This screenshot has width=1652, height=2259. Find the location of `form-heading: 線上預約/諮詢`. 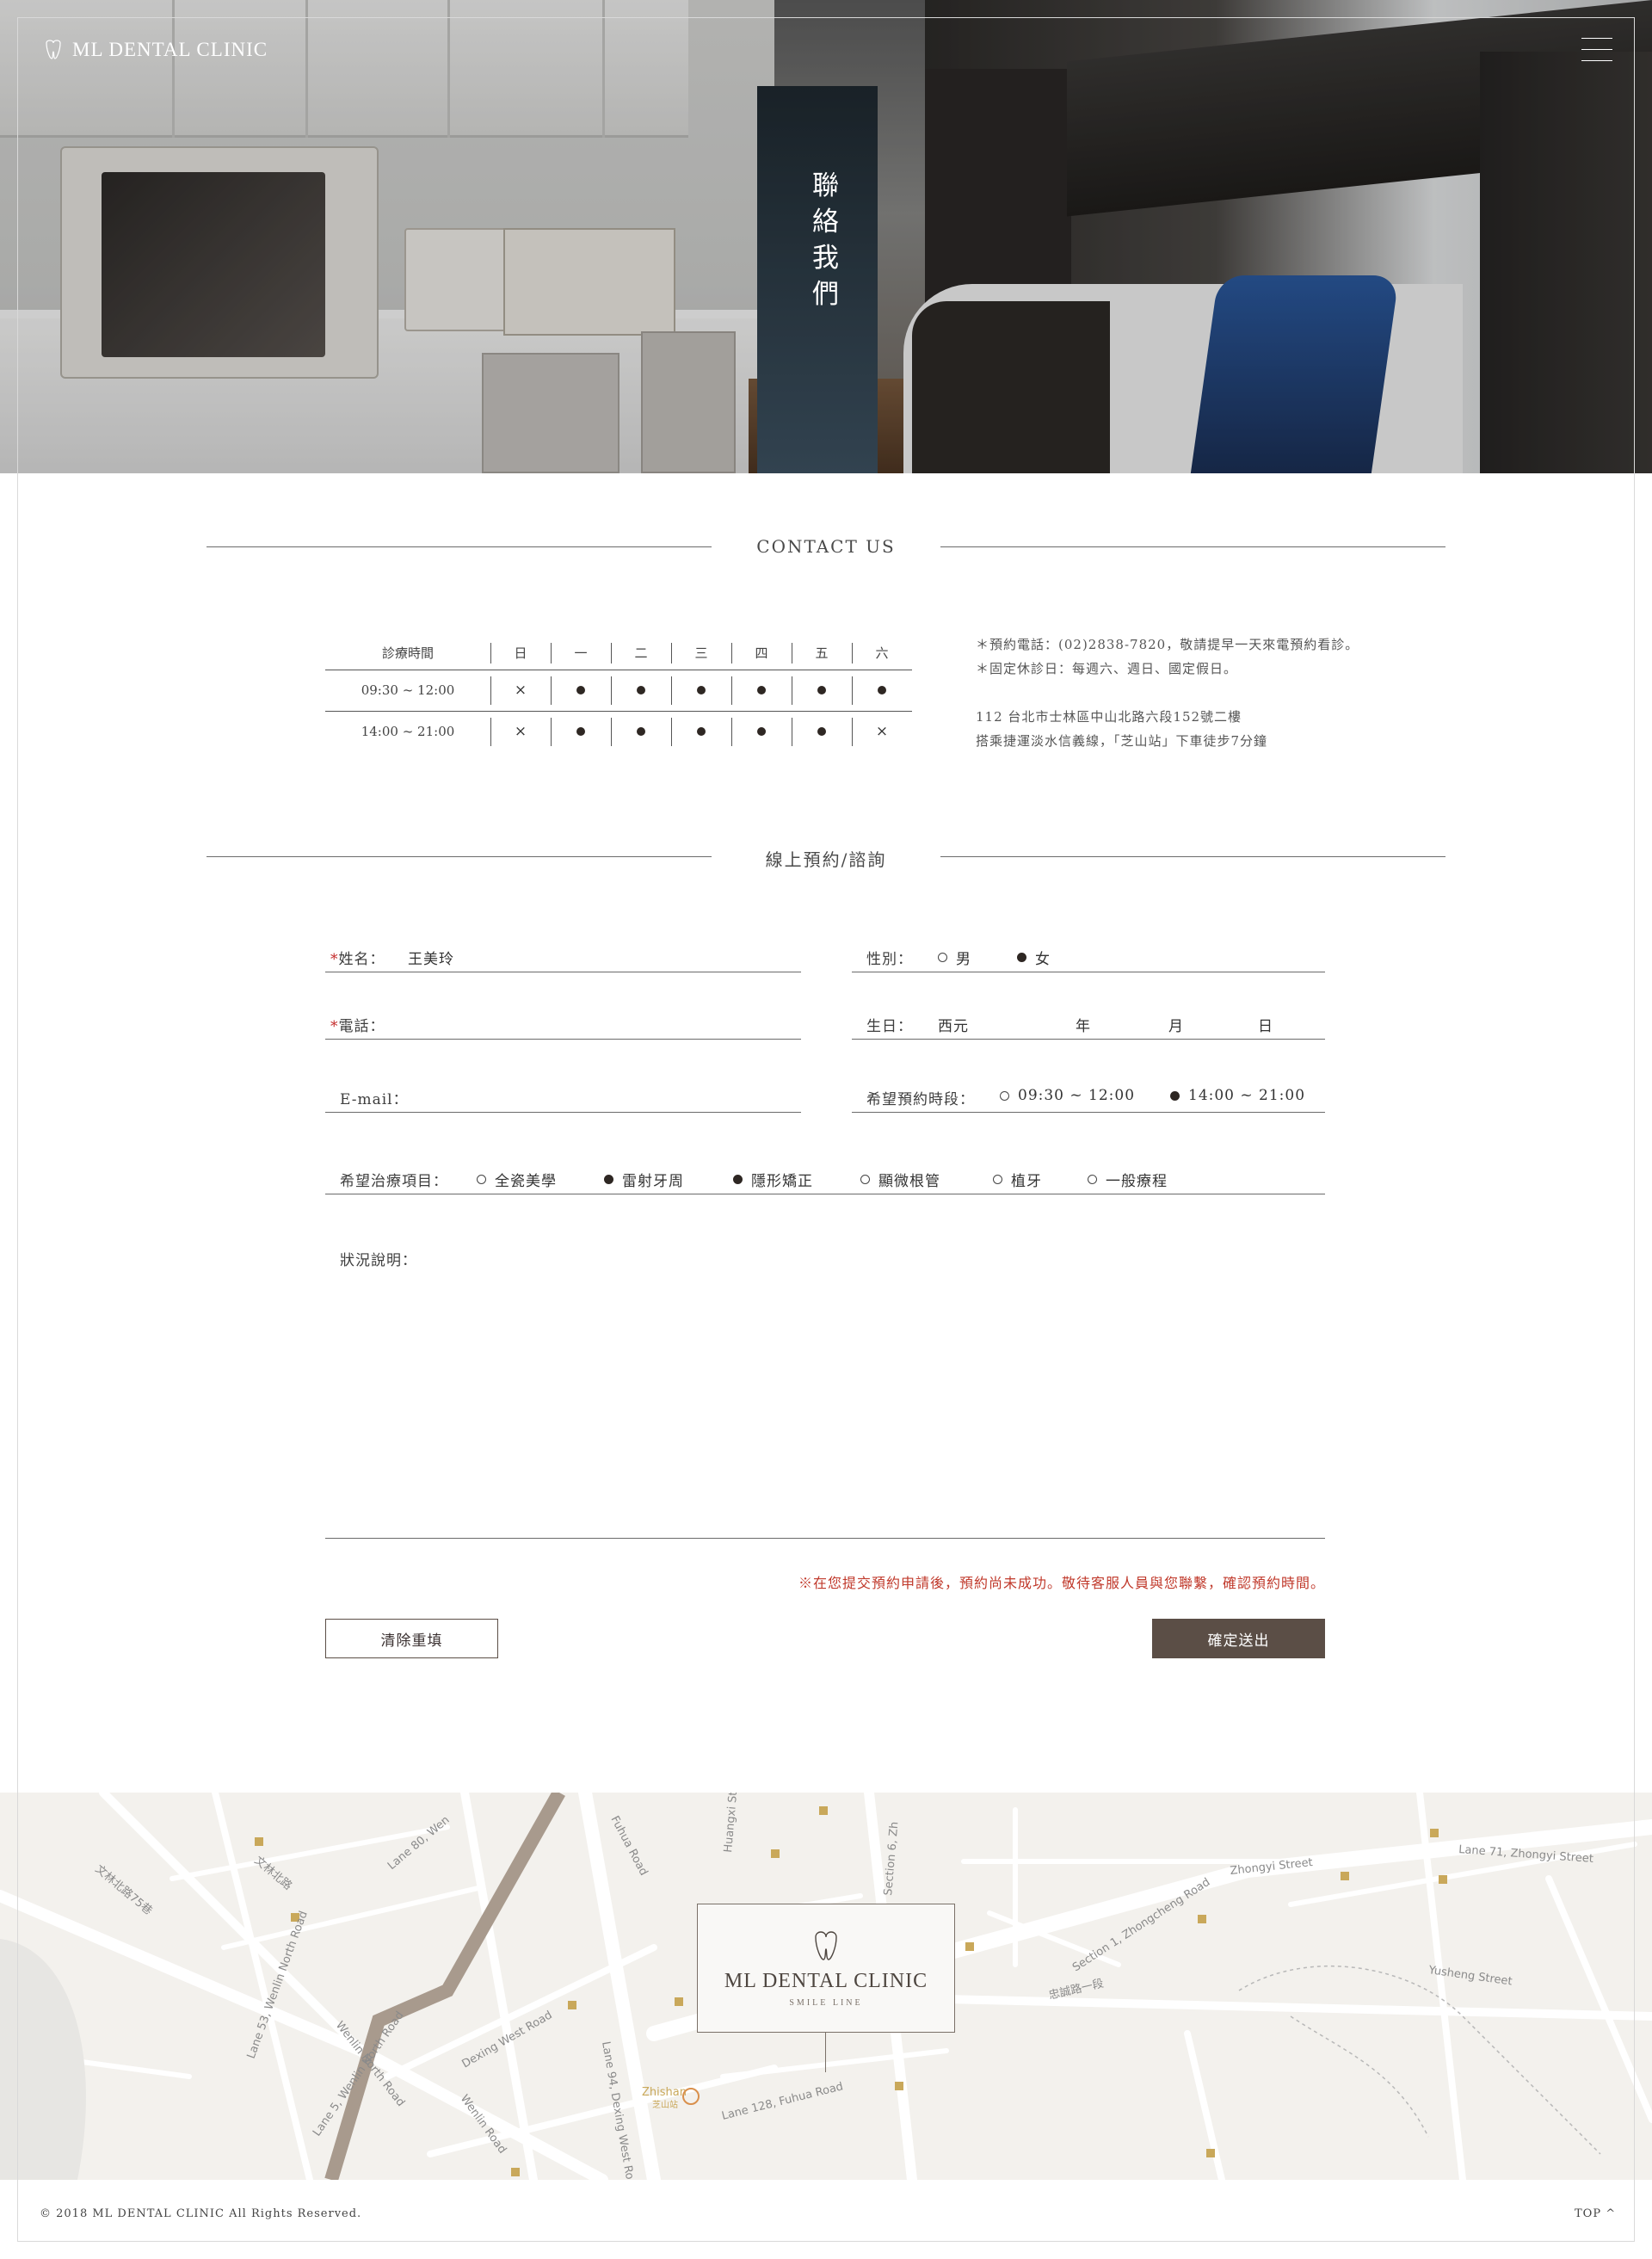

form-heading: 線上預約/諮詢 is located at coordinates (826, 857).